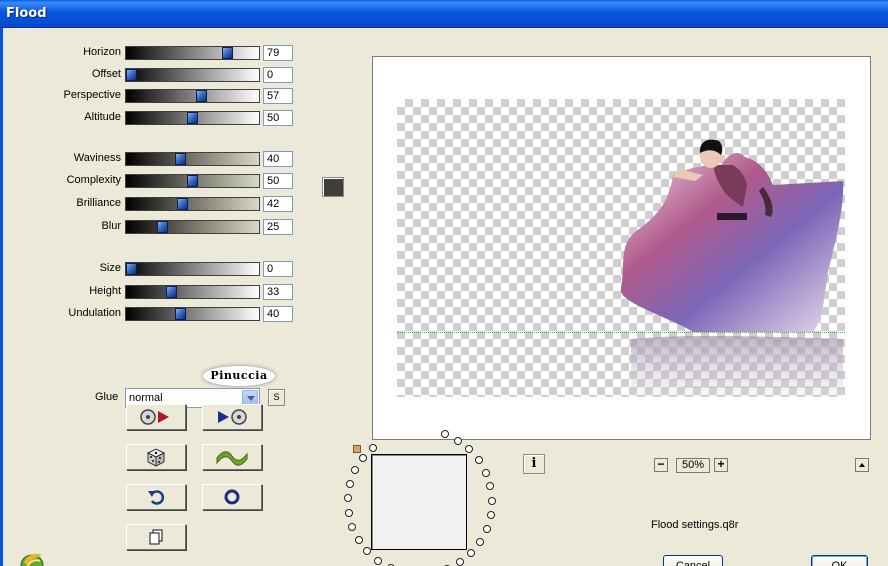 Image resolution: width=888 pixels, height=566 pixels. Describe the element at coordinates (278, 227) in the screenshot. I see `blur-value: 25` at that location.